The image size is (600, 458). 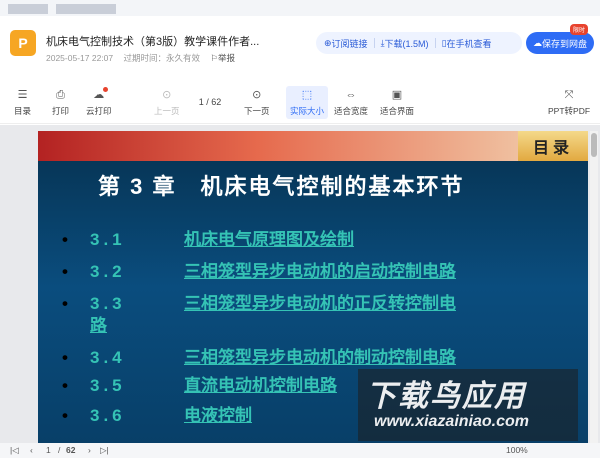 What do you see at coordinates (313, 146) in the screenshot?
I see `slide-header-band: 目录` at bounding box center [313, 146].